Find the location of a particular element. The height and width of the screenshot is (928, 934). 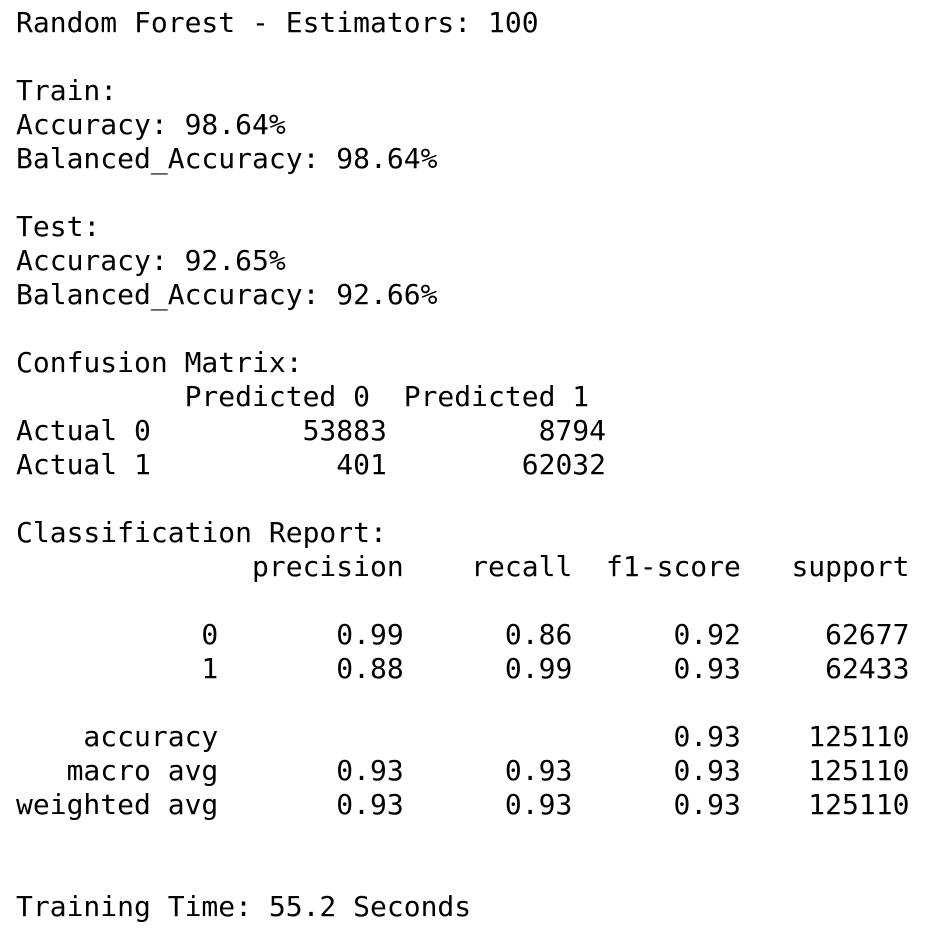

classification-report-row-weighted-avg: weighted avg 0.93 0.93 0.93 125110 is located at coordinates (463, 804).